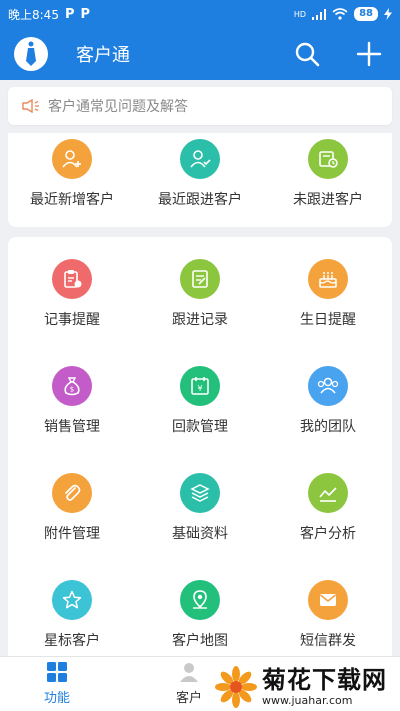 The width and height of the screenshot is (400, 711). What do you see at coordinates (388, 14) in the screenshot?
I see `charging-icon` at bounding box center [388, 14].